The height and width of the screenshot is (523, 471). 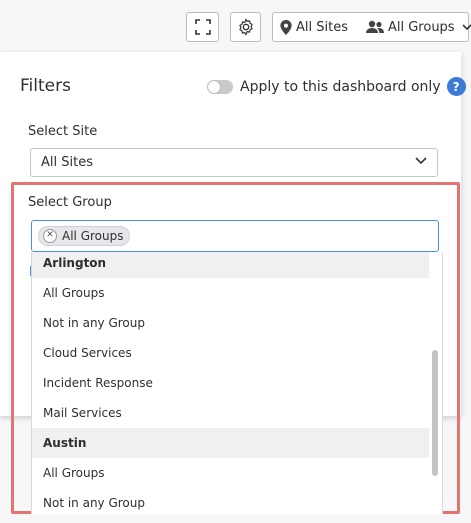 I want to click on dropdown-scrollbar-thumb, so click(x=435, y=413).